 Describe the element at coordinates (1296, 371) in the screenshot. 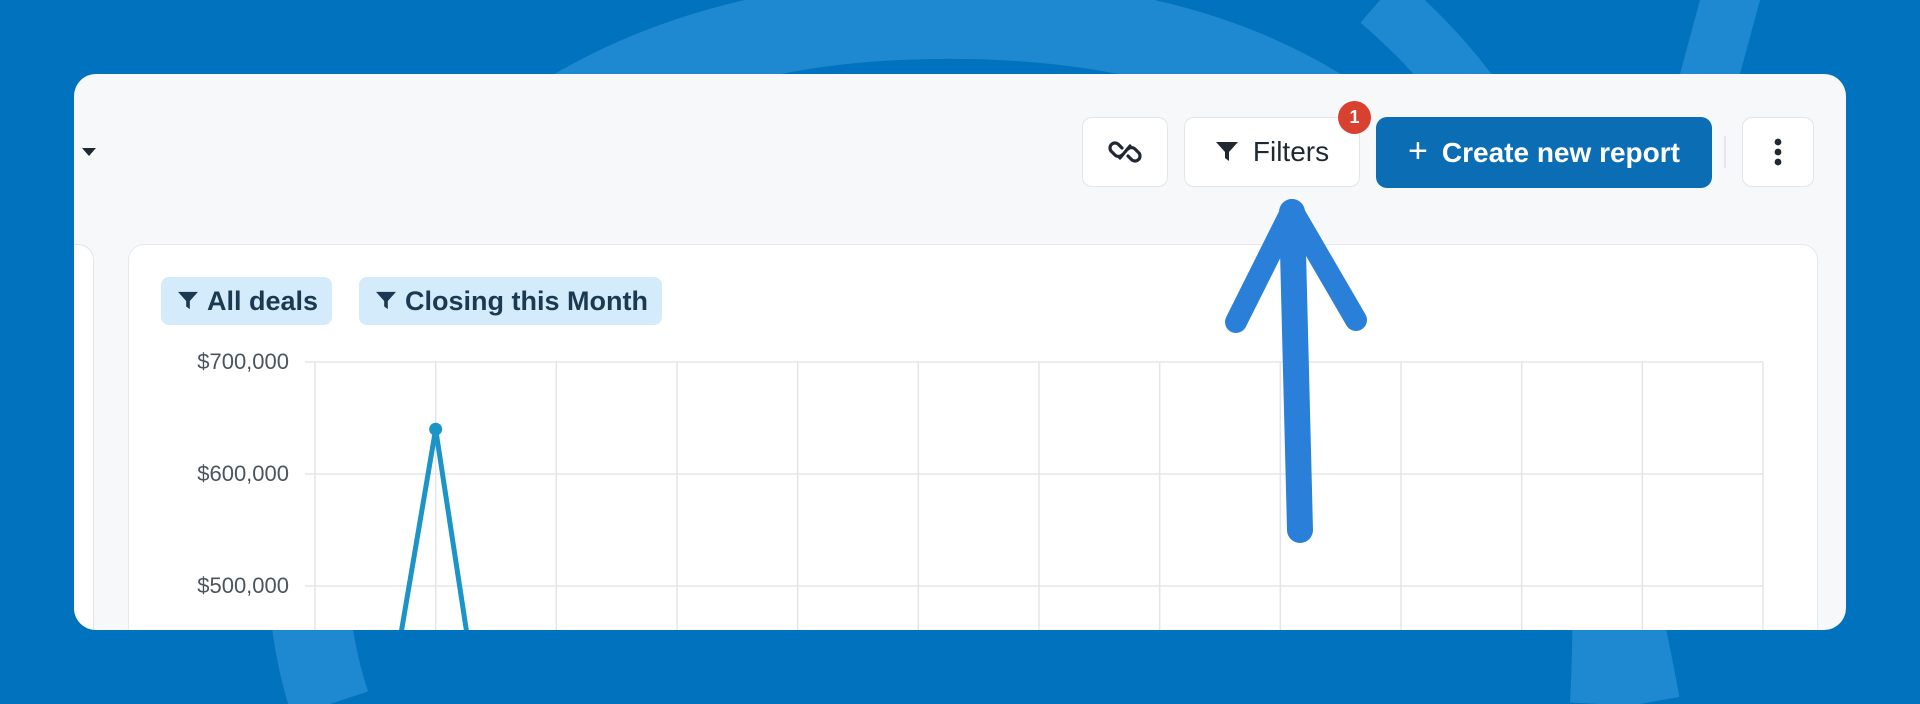

I see `annotation-arrow` at that location.